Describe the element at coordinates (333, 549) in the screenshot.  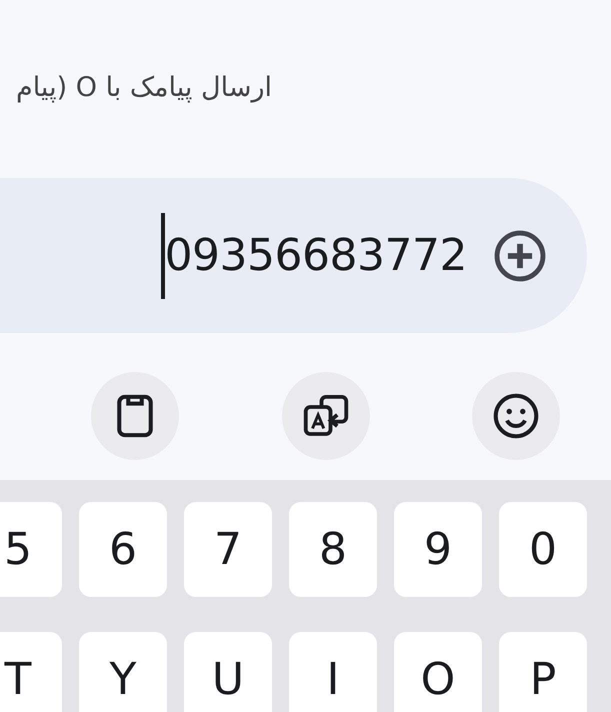
I see `keyboard-key: 8` at that location.